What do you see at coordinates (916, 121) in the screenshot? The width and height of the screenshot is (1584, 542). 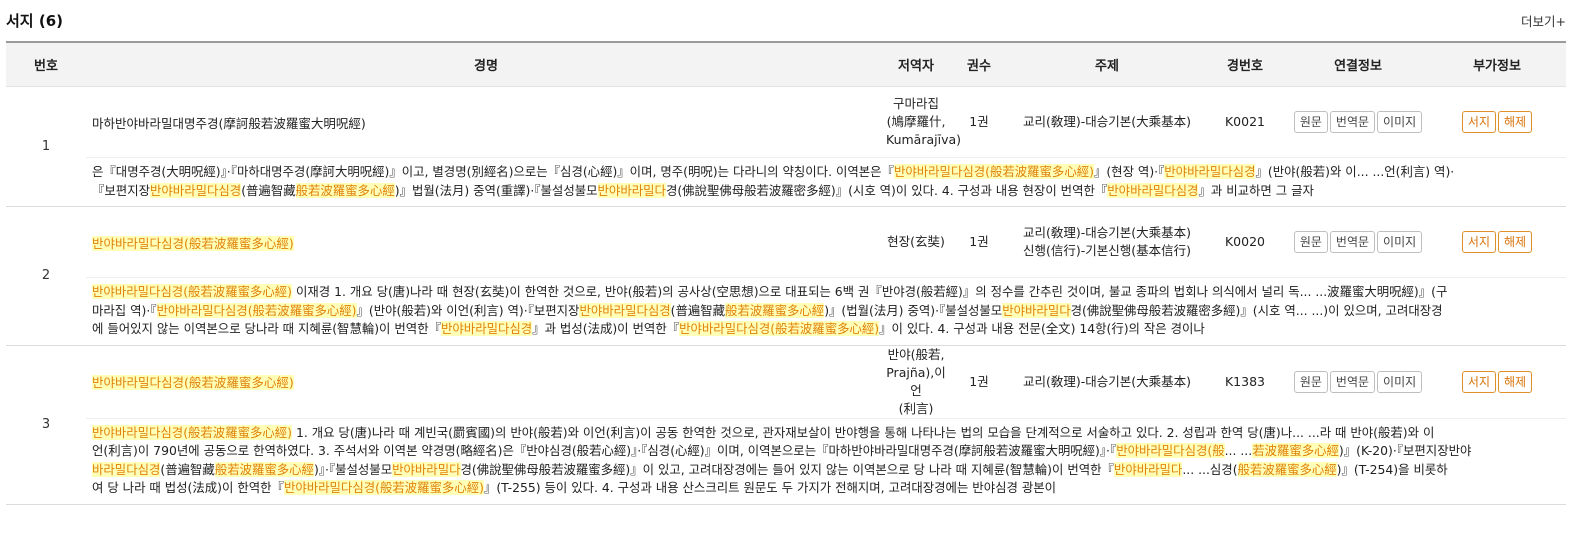 I see `translator-line: (鳩摩羅什,` at bounding box center [916, 121].